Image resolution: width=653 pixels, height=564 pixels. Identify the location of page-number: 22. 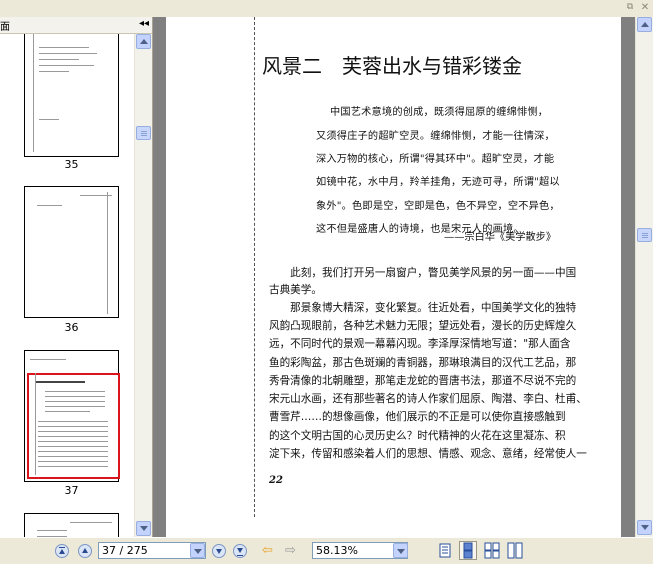
(276, 480).